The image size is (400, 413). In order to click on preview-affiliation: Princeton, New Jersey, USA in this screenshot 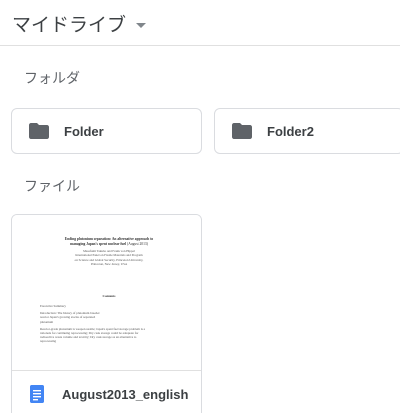, I will do `click(109, 263)`.